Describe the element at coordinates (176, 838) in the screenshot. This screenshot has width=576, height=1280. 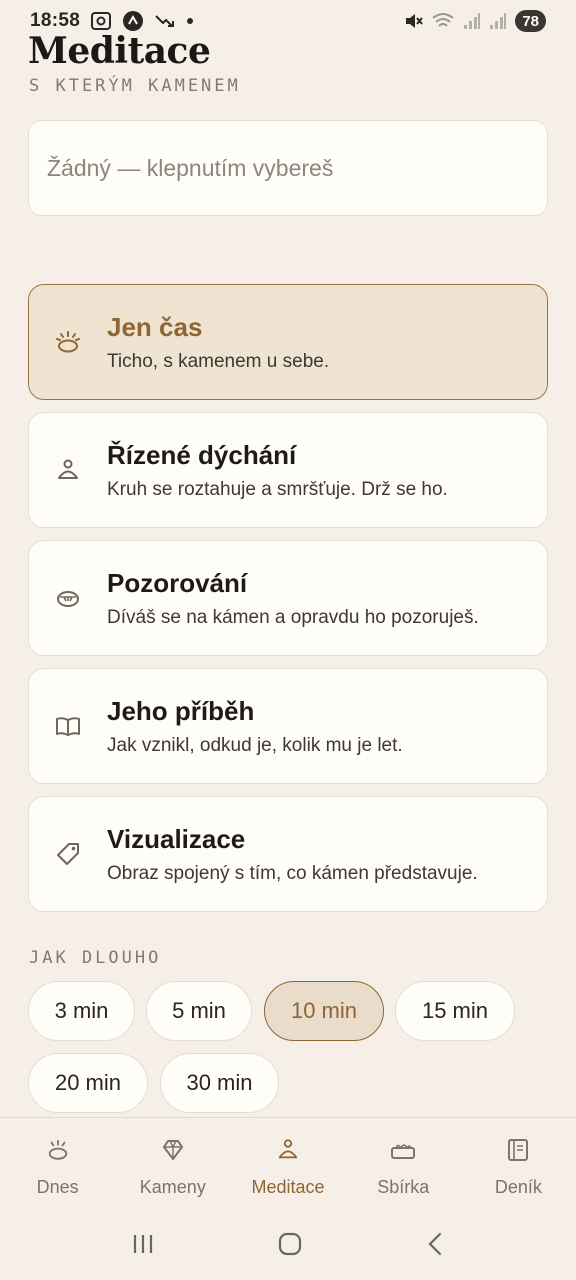
I see `mode-title: Vizualizace` at that location.